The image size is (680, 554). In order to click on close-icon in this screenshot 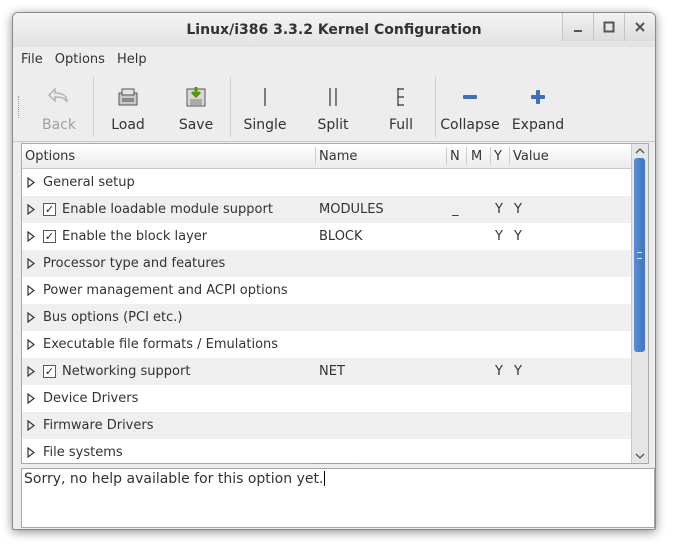, I will do `click(640, 27)`.